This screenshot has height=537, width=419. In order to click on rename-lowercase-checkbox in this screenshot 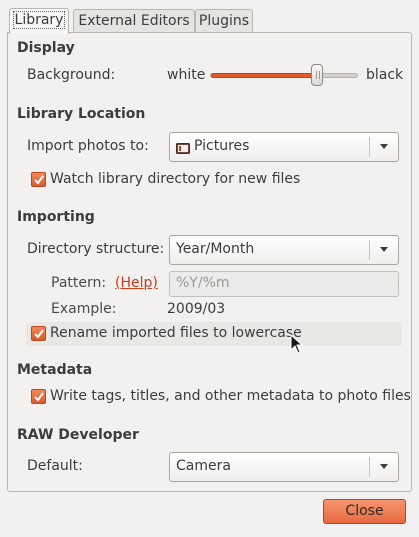, I will do `click(38, 333)`.